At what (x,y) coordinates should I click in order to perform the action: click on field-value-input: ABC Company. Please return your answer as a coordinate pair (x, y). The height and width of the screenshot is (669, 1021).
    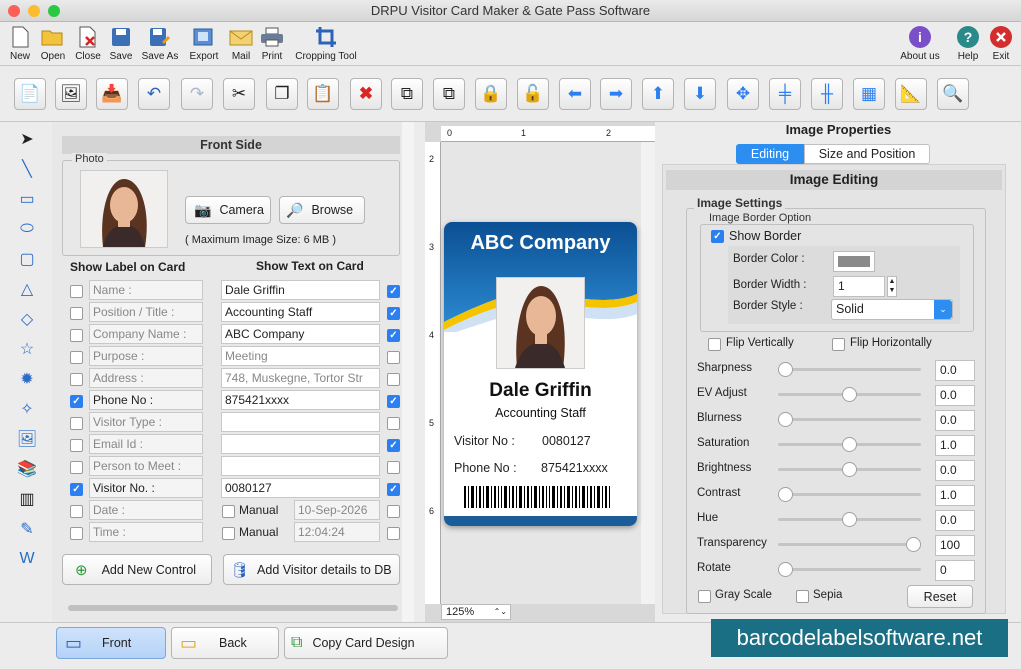
    Looking at the image, I should click on (300, 334).